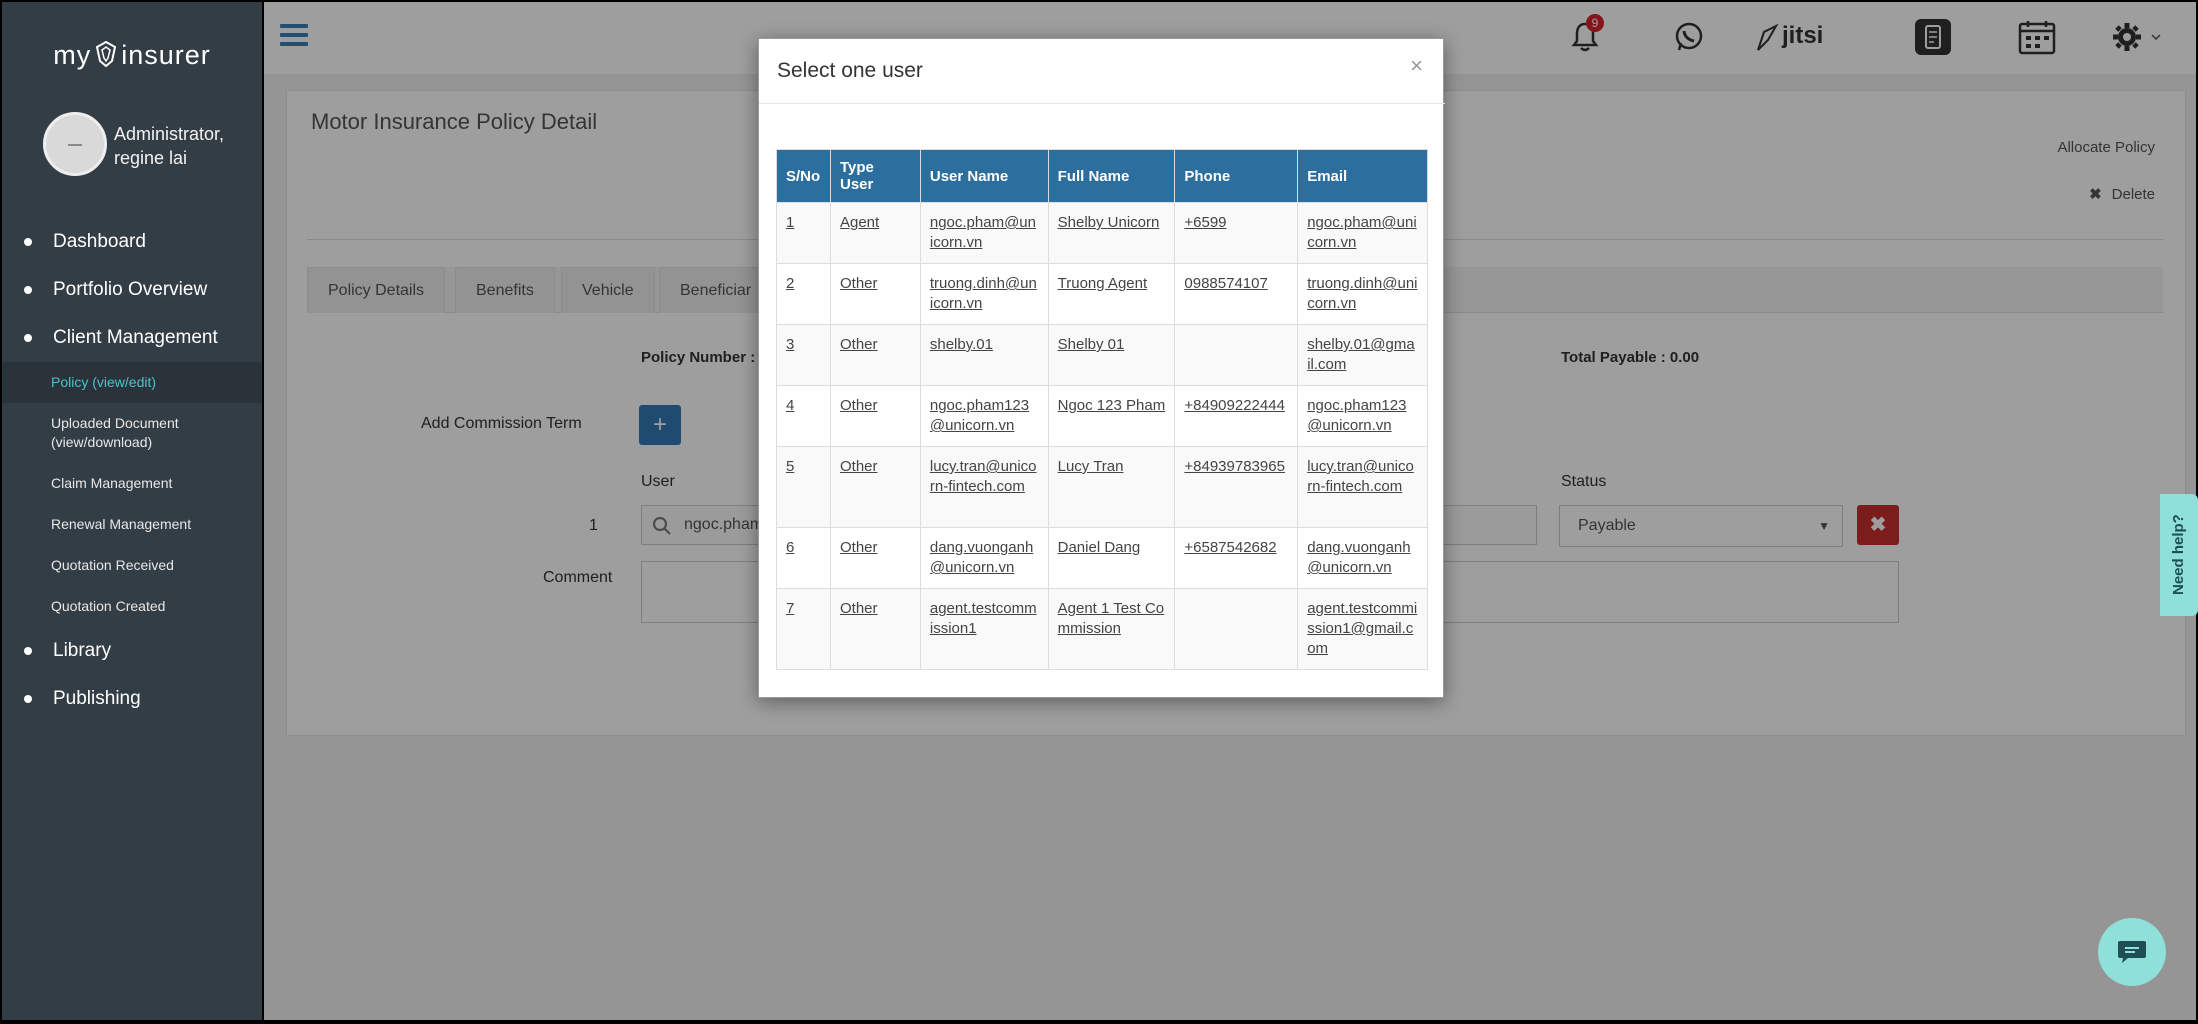 The width and height of the screenshot is (2198, 1024). What do you see at coordinates (1111, 487) in the screenshot?
I see `cell-fullname: Lucy Tran` at bounding box center [1111, 487].